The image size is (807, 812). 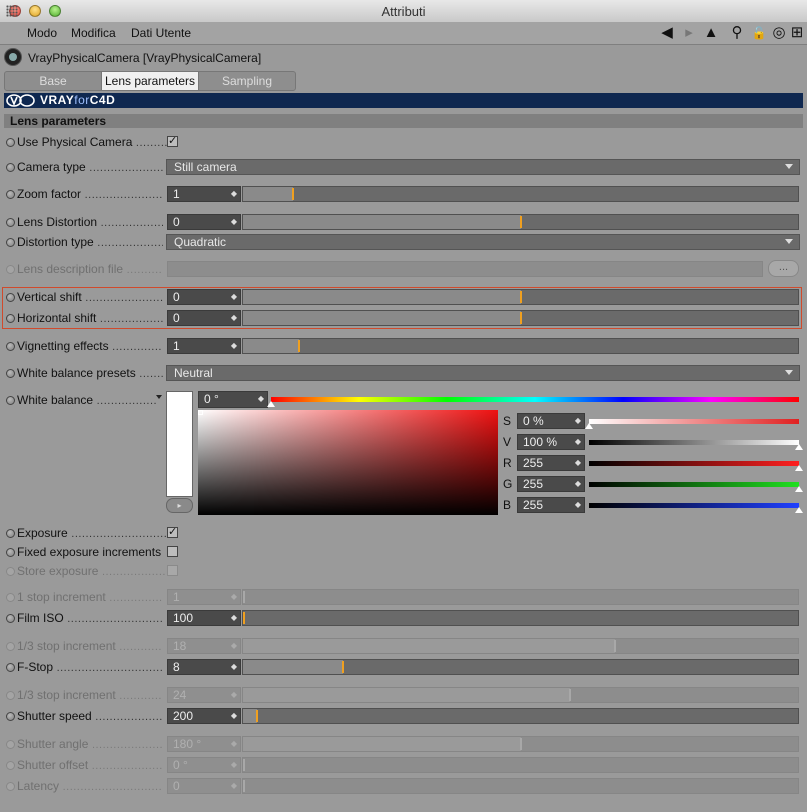 I want to click on vignetting_effects-animate-bullet, so click(x=10, y=346).